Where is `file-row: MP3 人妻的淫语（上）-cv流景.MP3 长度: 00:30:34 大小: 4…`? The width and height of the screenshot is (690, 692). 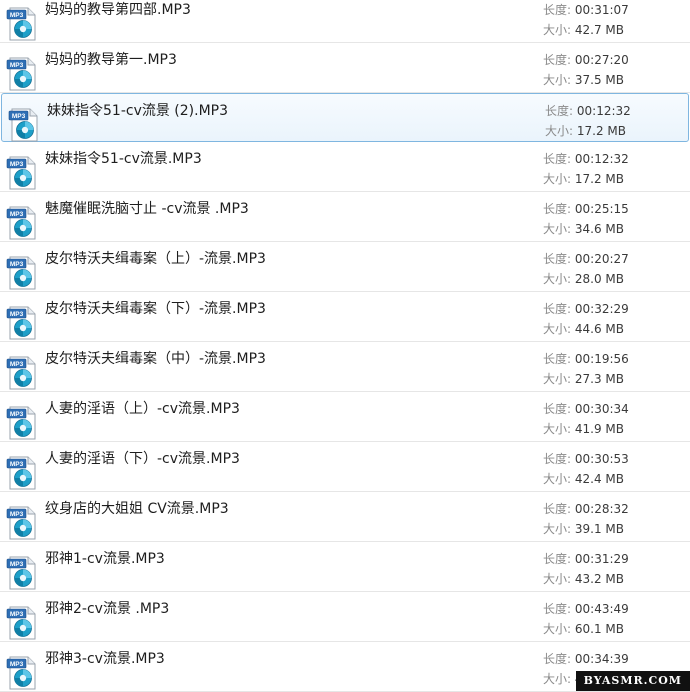
file-row: MP3 人妻的淫语（上）-cv流景.MP3 长度: 00:30:34 大小: 4… is located at coordinates (345, 417).